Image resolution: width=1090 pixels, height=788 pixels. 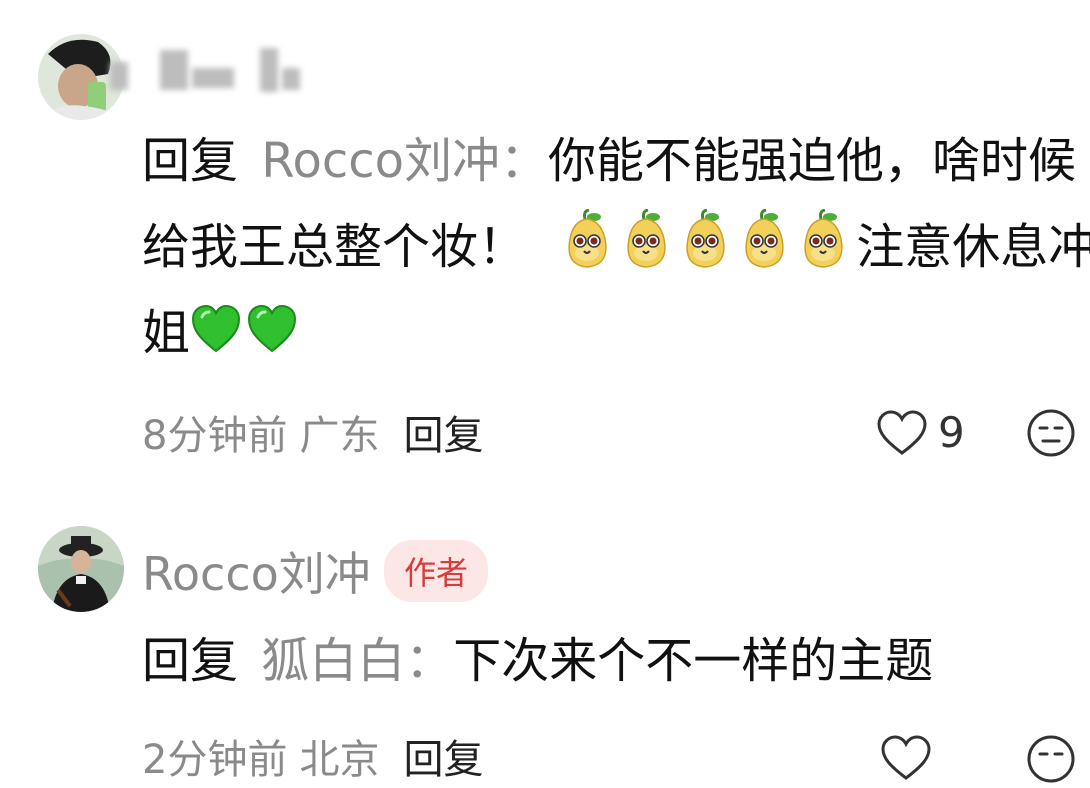 What do you see at coordinates (339, 436) in the screenshot?
I see `comment-location: 广东` at bounding box center [339, 436].